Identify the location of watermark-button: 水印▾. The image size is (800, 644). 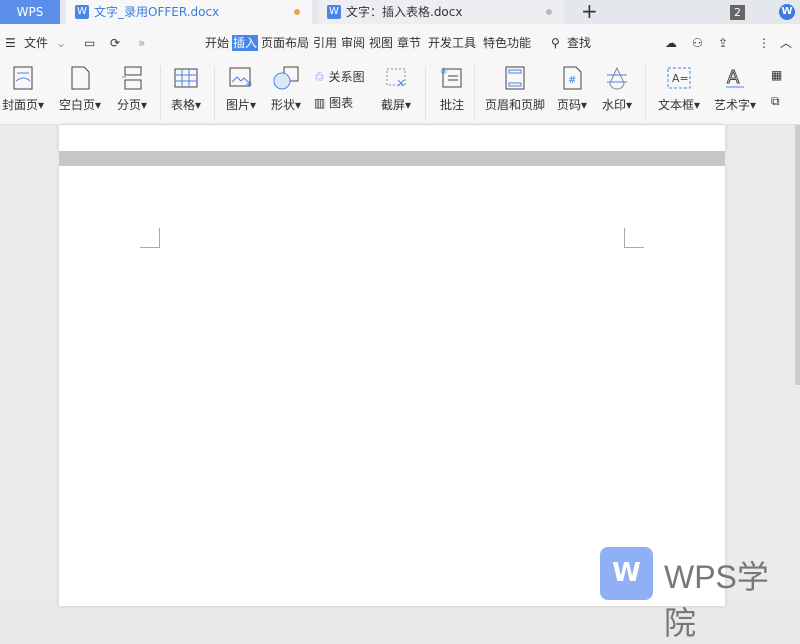
(617, 89).